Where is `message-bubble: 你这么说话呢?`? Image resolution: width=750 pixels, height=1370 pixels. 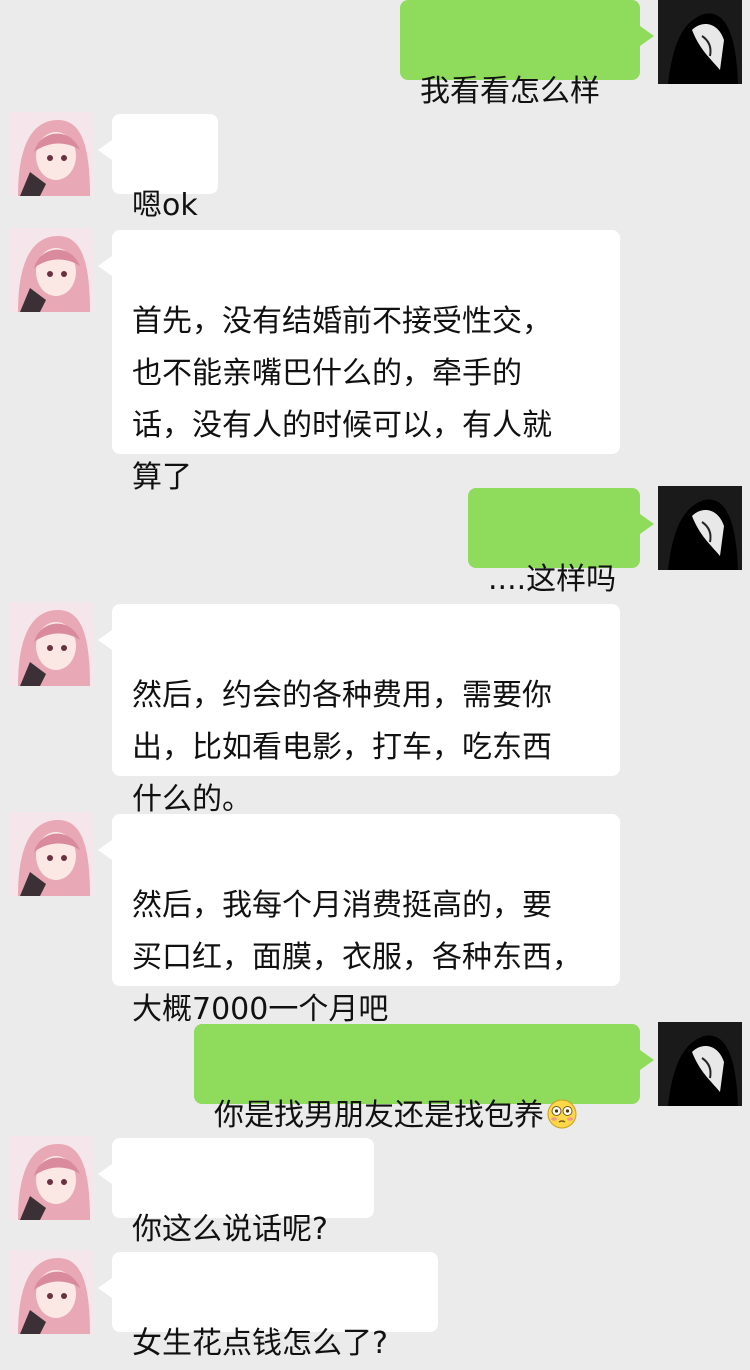
message-bubble: 你这么说话呢? is located at coordinates (236, 1192).